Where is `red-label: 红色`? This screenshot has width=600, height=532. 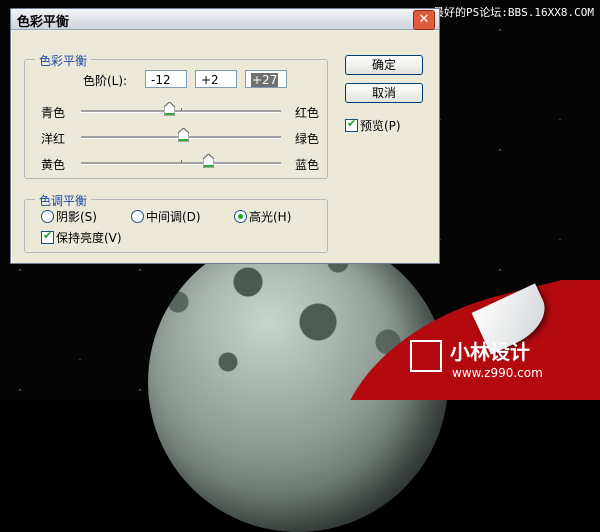 red-label: 红色 is located at coordinates (307, 113).